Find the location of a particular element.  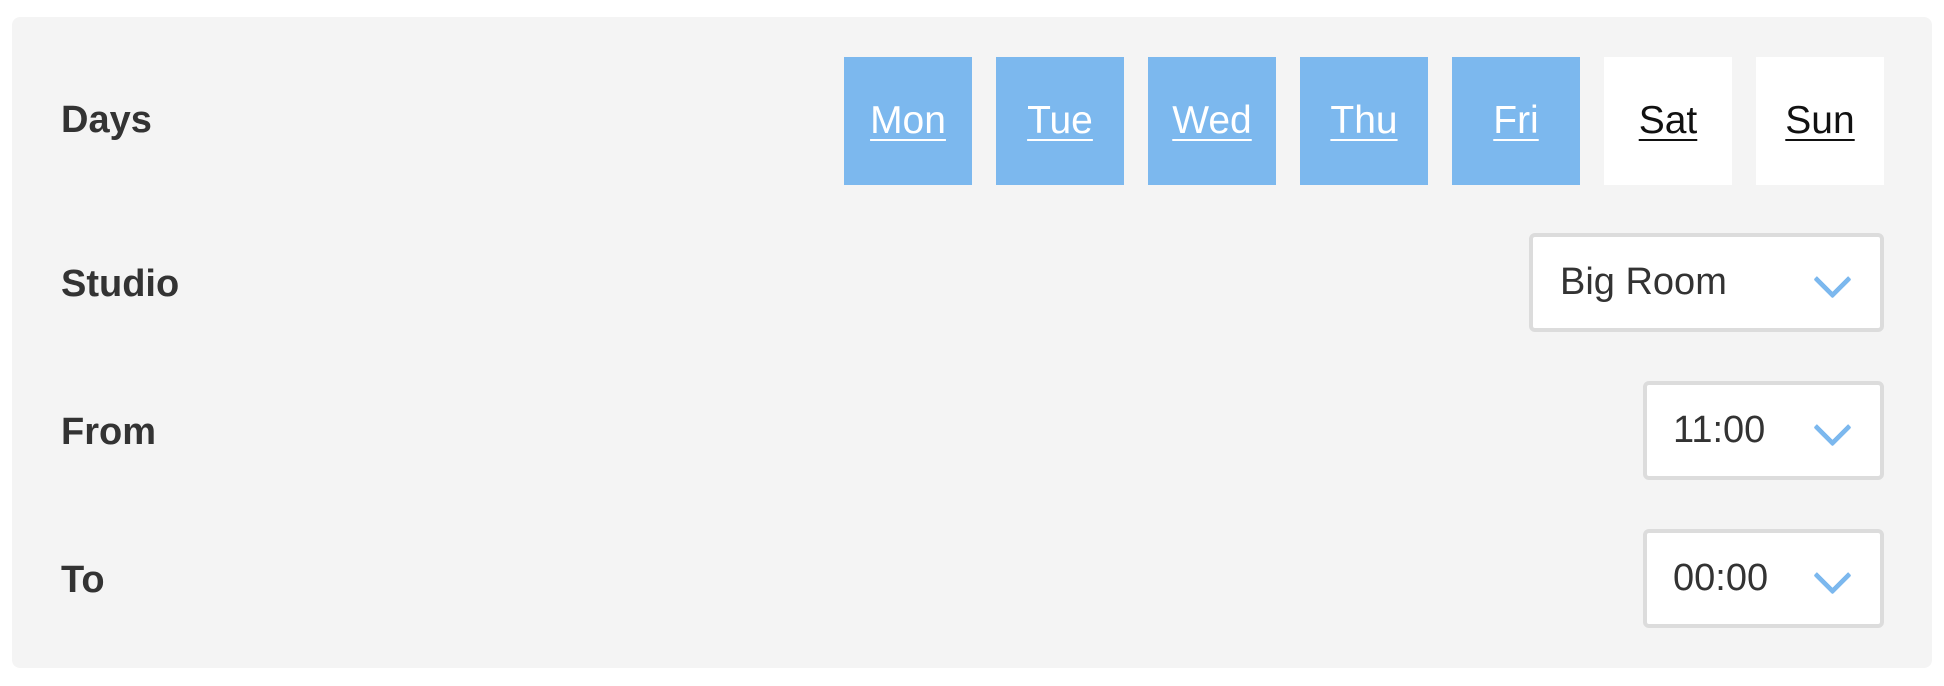

studio-select-value: Big Room is located at coordinates (1643, 282).